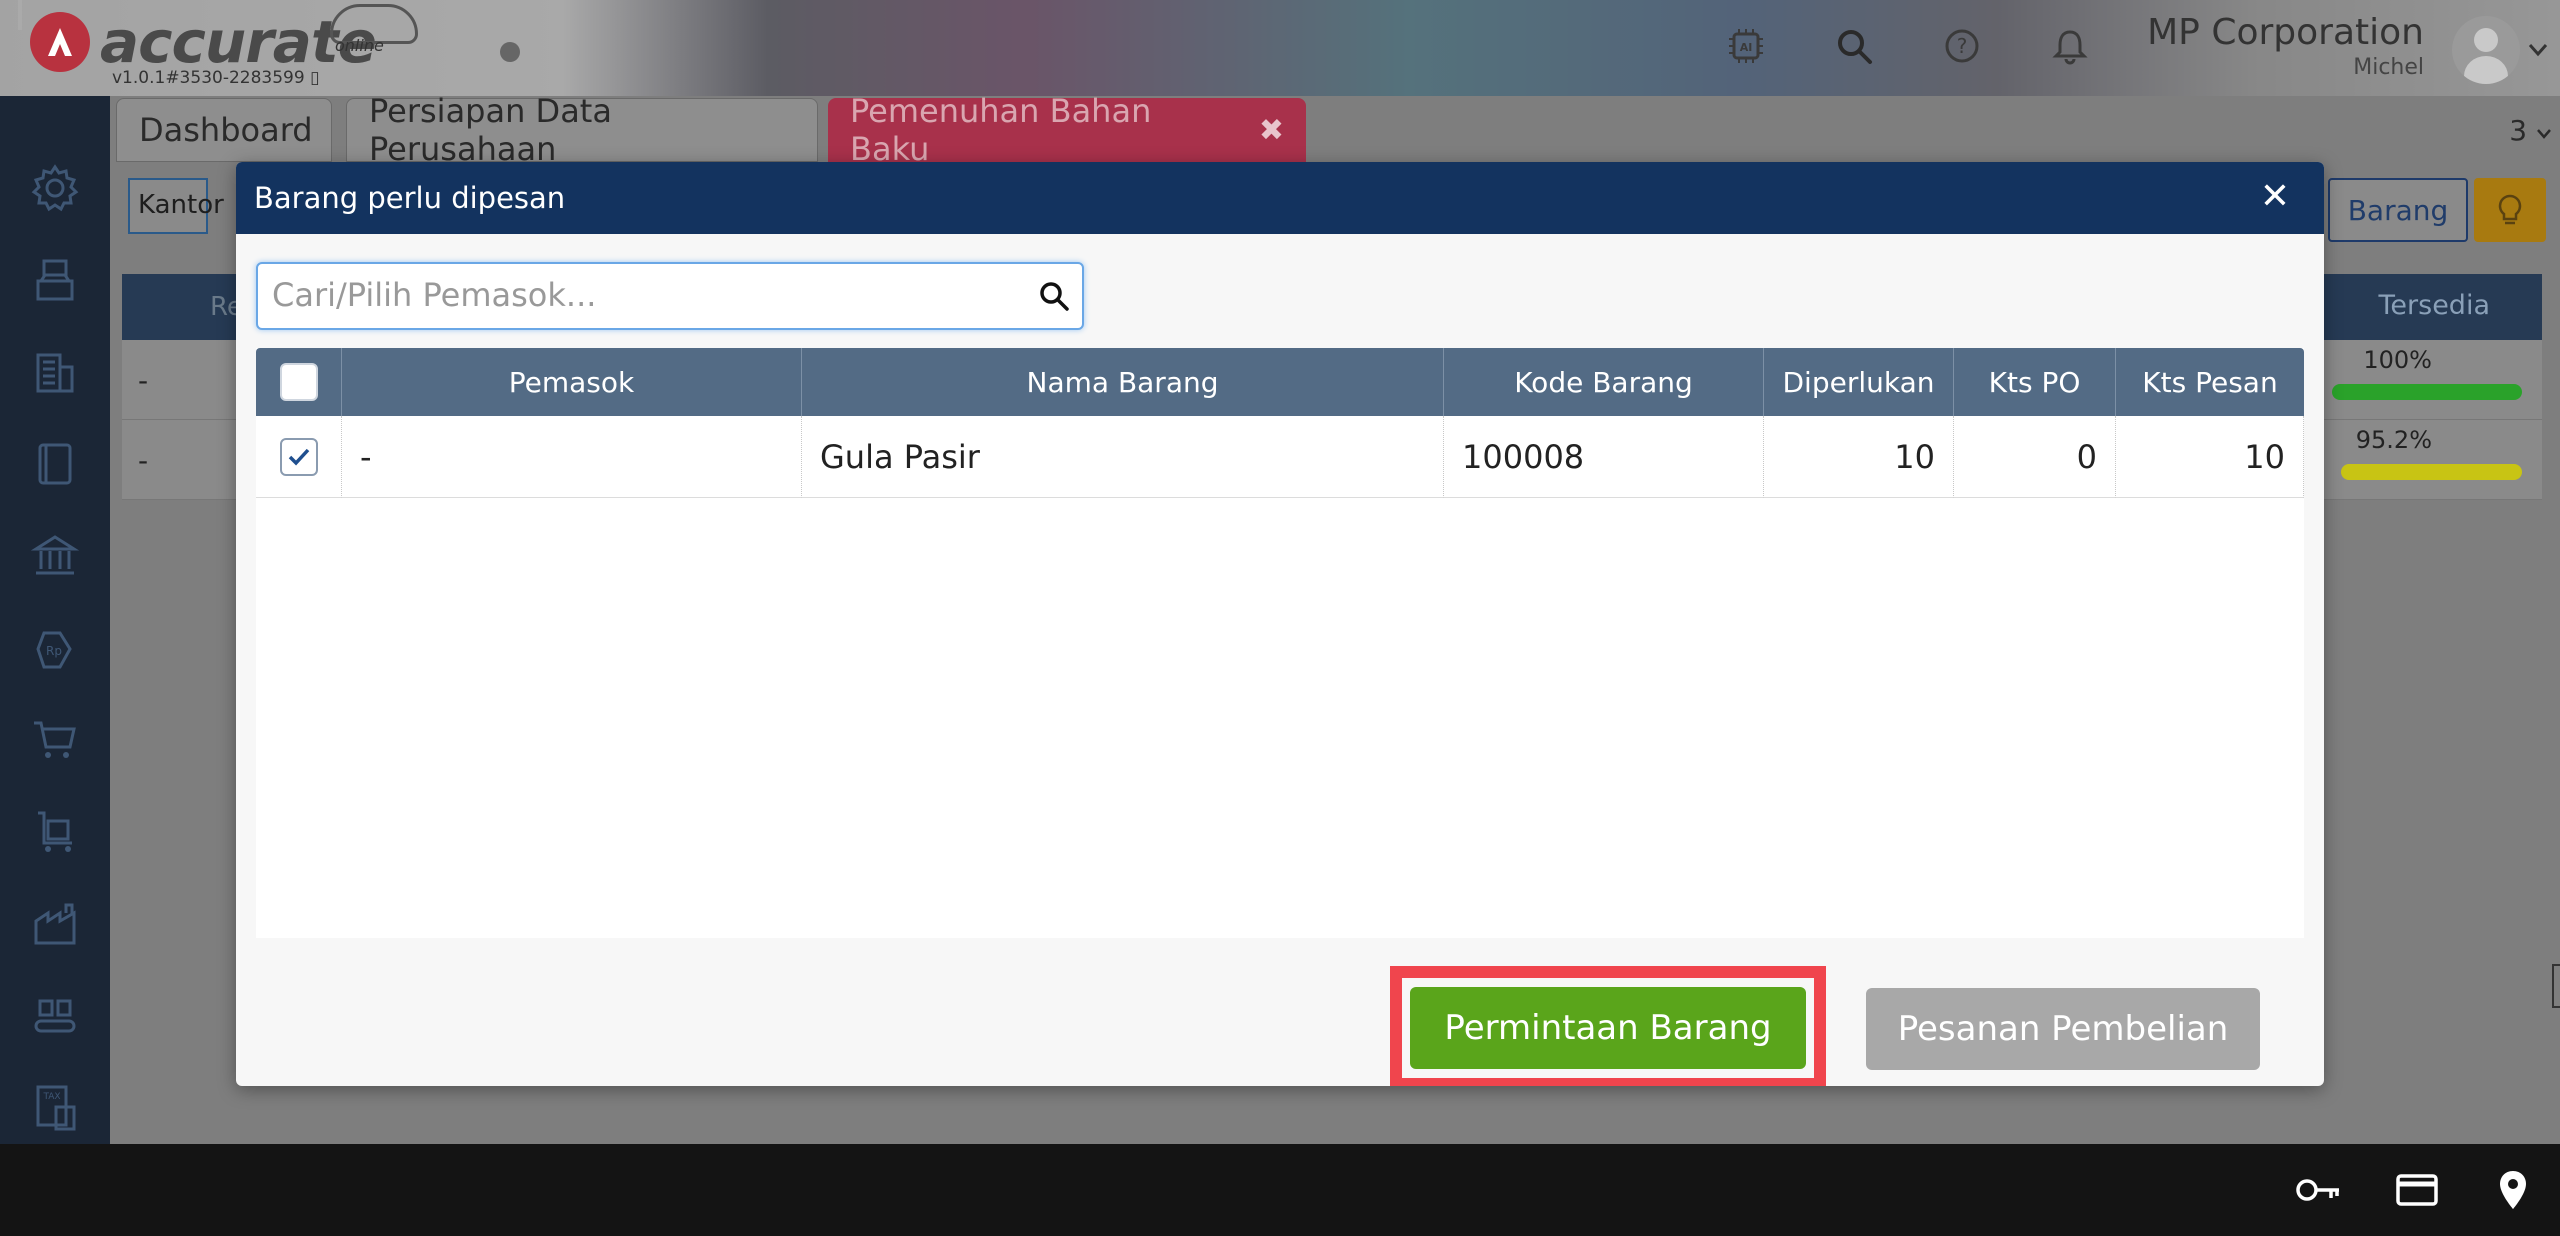 The height and width of the screenshot is (1236, 2560). I want to click on cart-icon, so click(55, 740).